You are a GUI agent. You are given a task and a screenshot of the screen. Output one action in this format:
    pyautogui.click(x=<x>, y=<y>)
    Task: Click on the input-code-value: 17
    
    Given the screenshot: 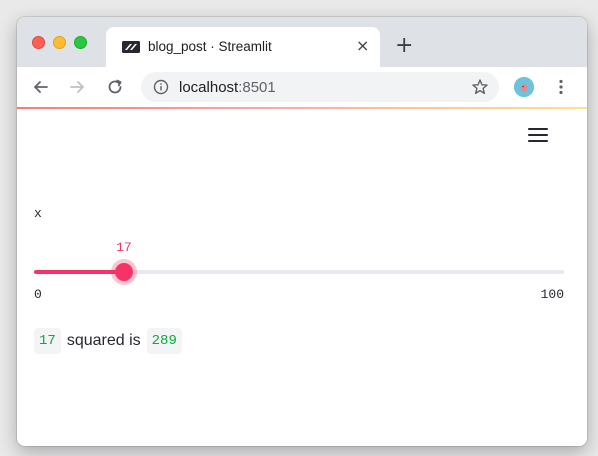 What is the action you would take?
    pyautogui.click(x=47, y=341)
    